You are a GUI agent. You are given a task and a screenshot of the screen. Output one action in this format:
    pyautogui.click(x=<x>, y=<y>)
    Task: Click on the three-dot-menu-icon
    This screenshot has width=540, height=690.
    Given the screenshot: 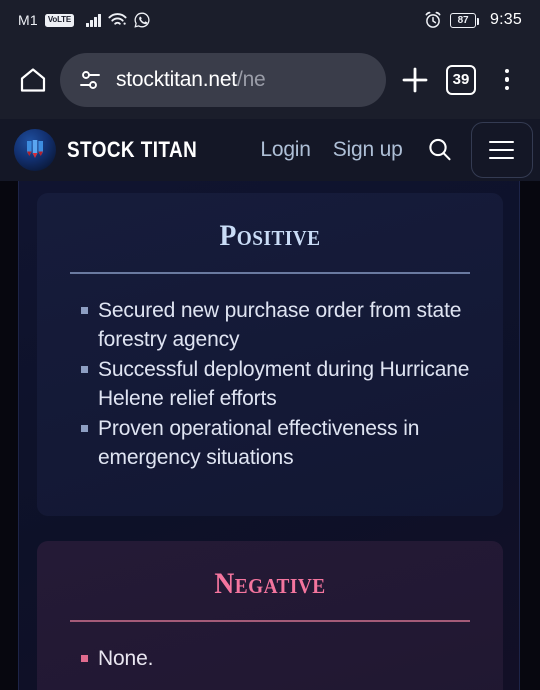 What is the action you would take?
    pyautogui.click(x=507, y=79)
    